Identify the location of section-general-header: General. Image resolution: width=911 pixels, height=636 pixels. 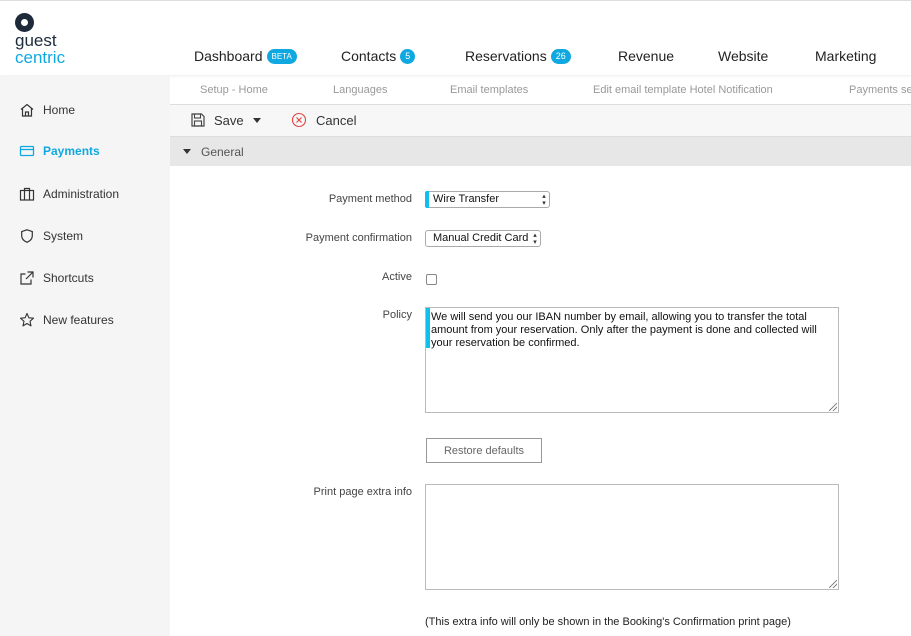
(540, 151).